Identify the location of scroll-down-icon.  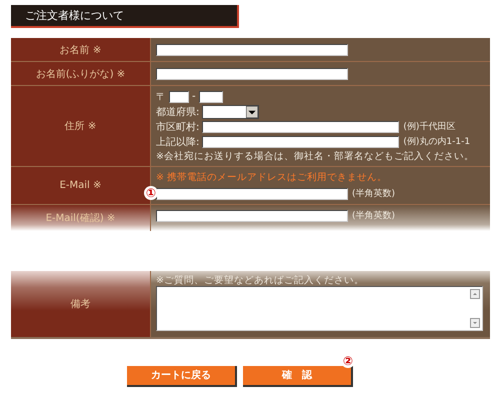
(475, 323).